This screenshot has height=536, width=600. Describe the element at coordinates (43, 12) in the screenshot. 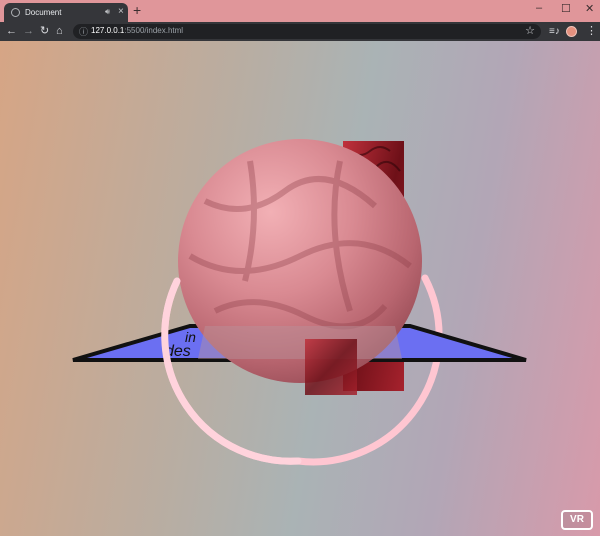

I see `tab-title: Document` at that location.